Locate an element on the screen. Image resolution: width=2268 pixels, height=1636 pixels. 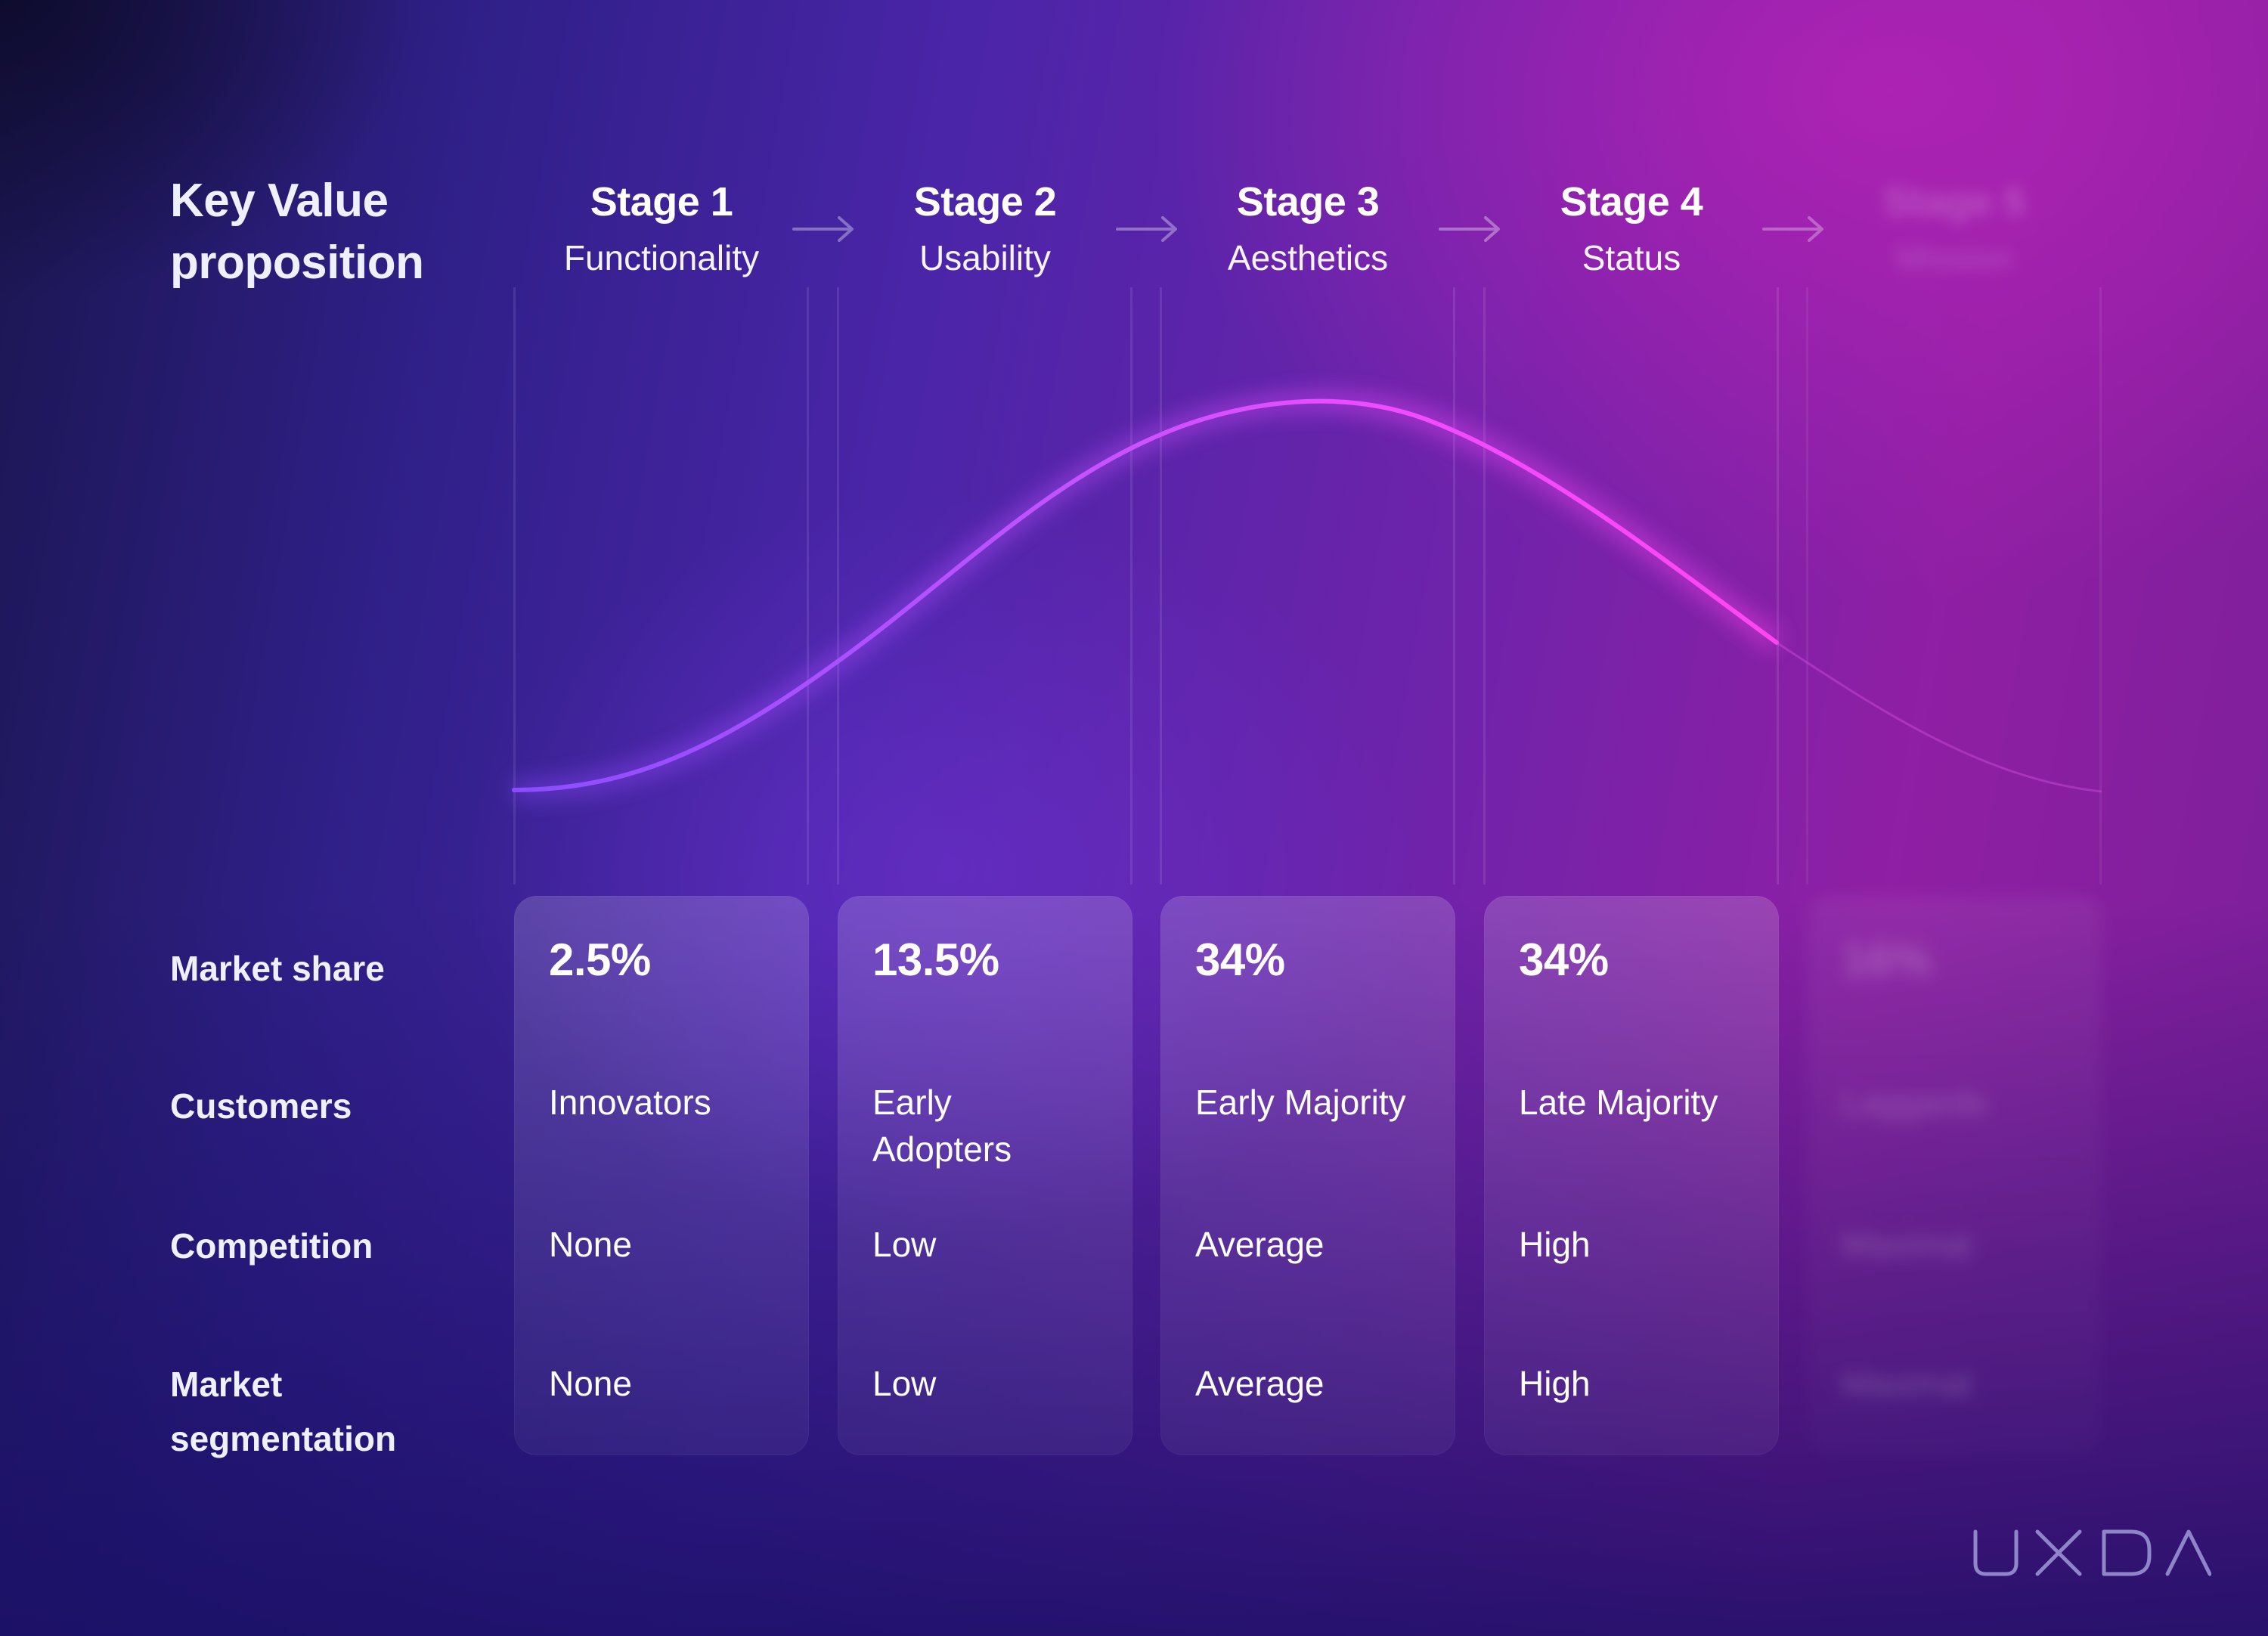
row-label-market-share: Market share is located at coordinates (277, 968).